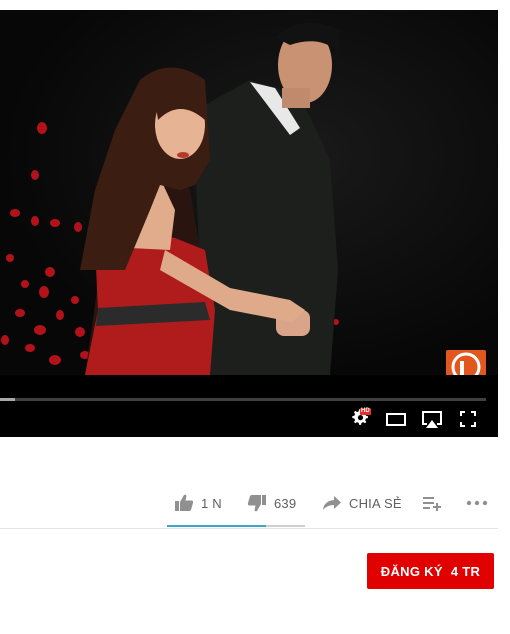 This screenshot has width=510, height=634. Describe the element at coordinates (256, 503) in the screenshot. I see `thumb-down-icon` at that location.